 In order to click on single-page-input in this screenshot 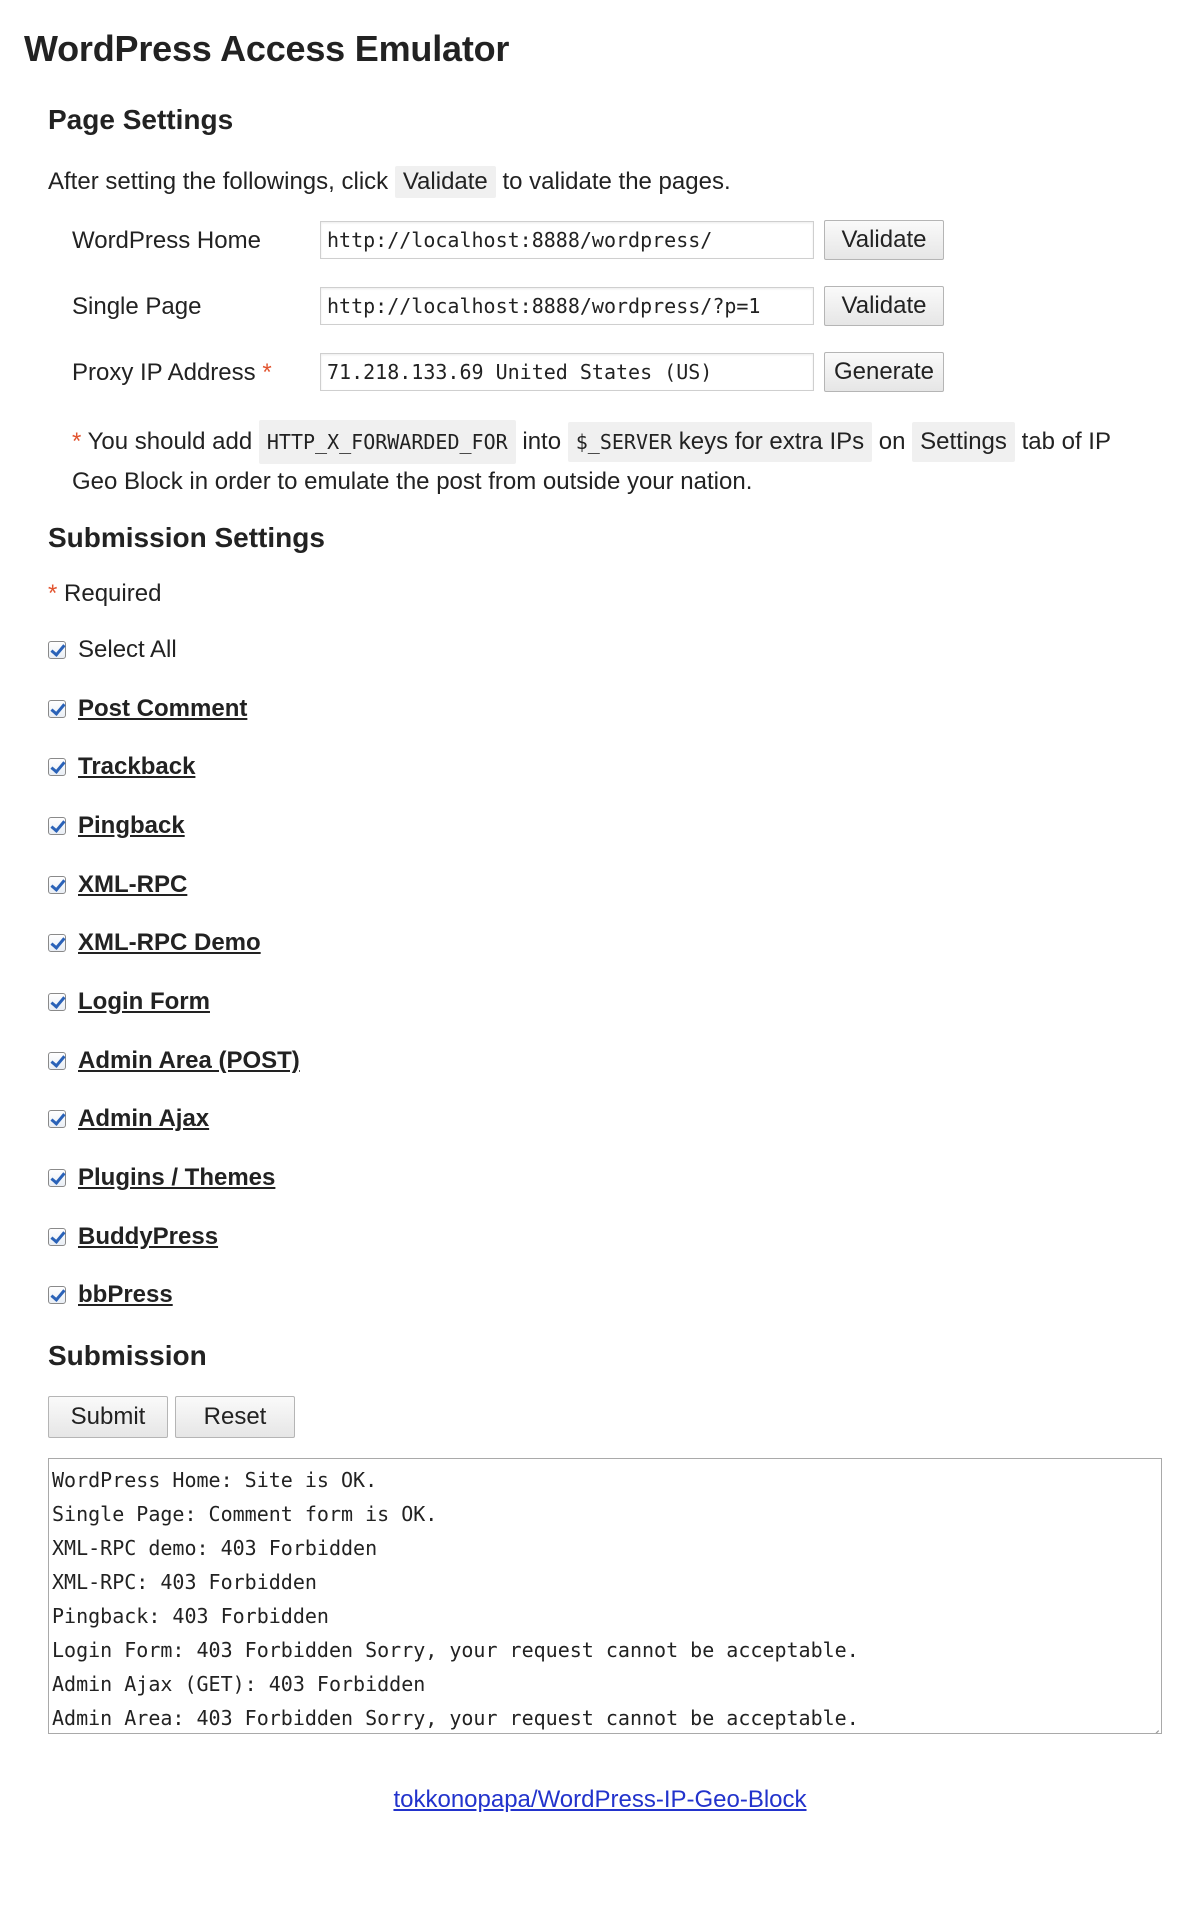, I will do `click(567, 306)`.